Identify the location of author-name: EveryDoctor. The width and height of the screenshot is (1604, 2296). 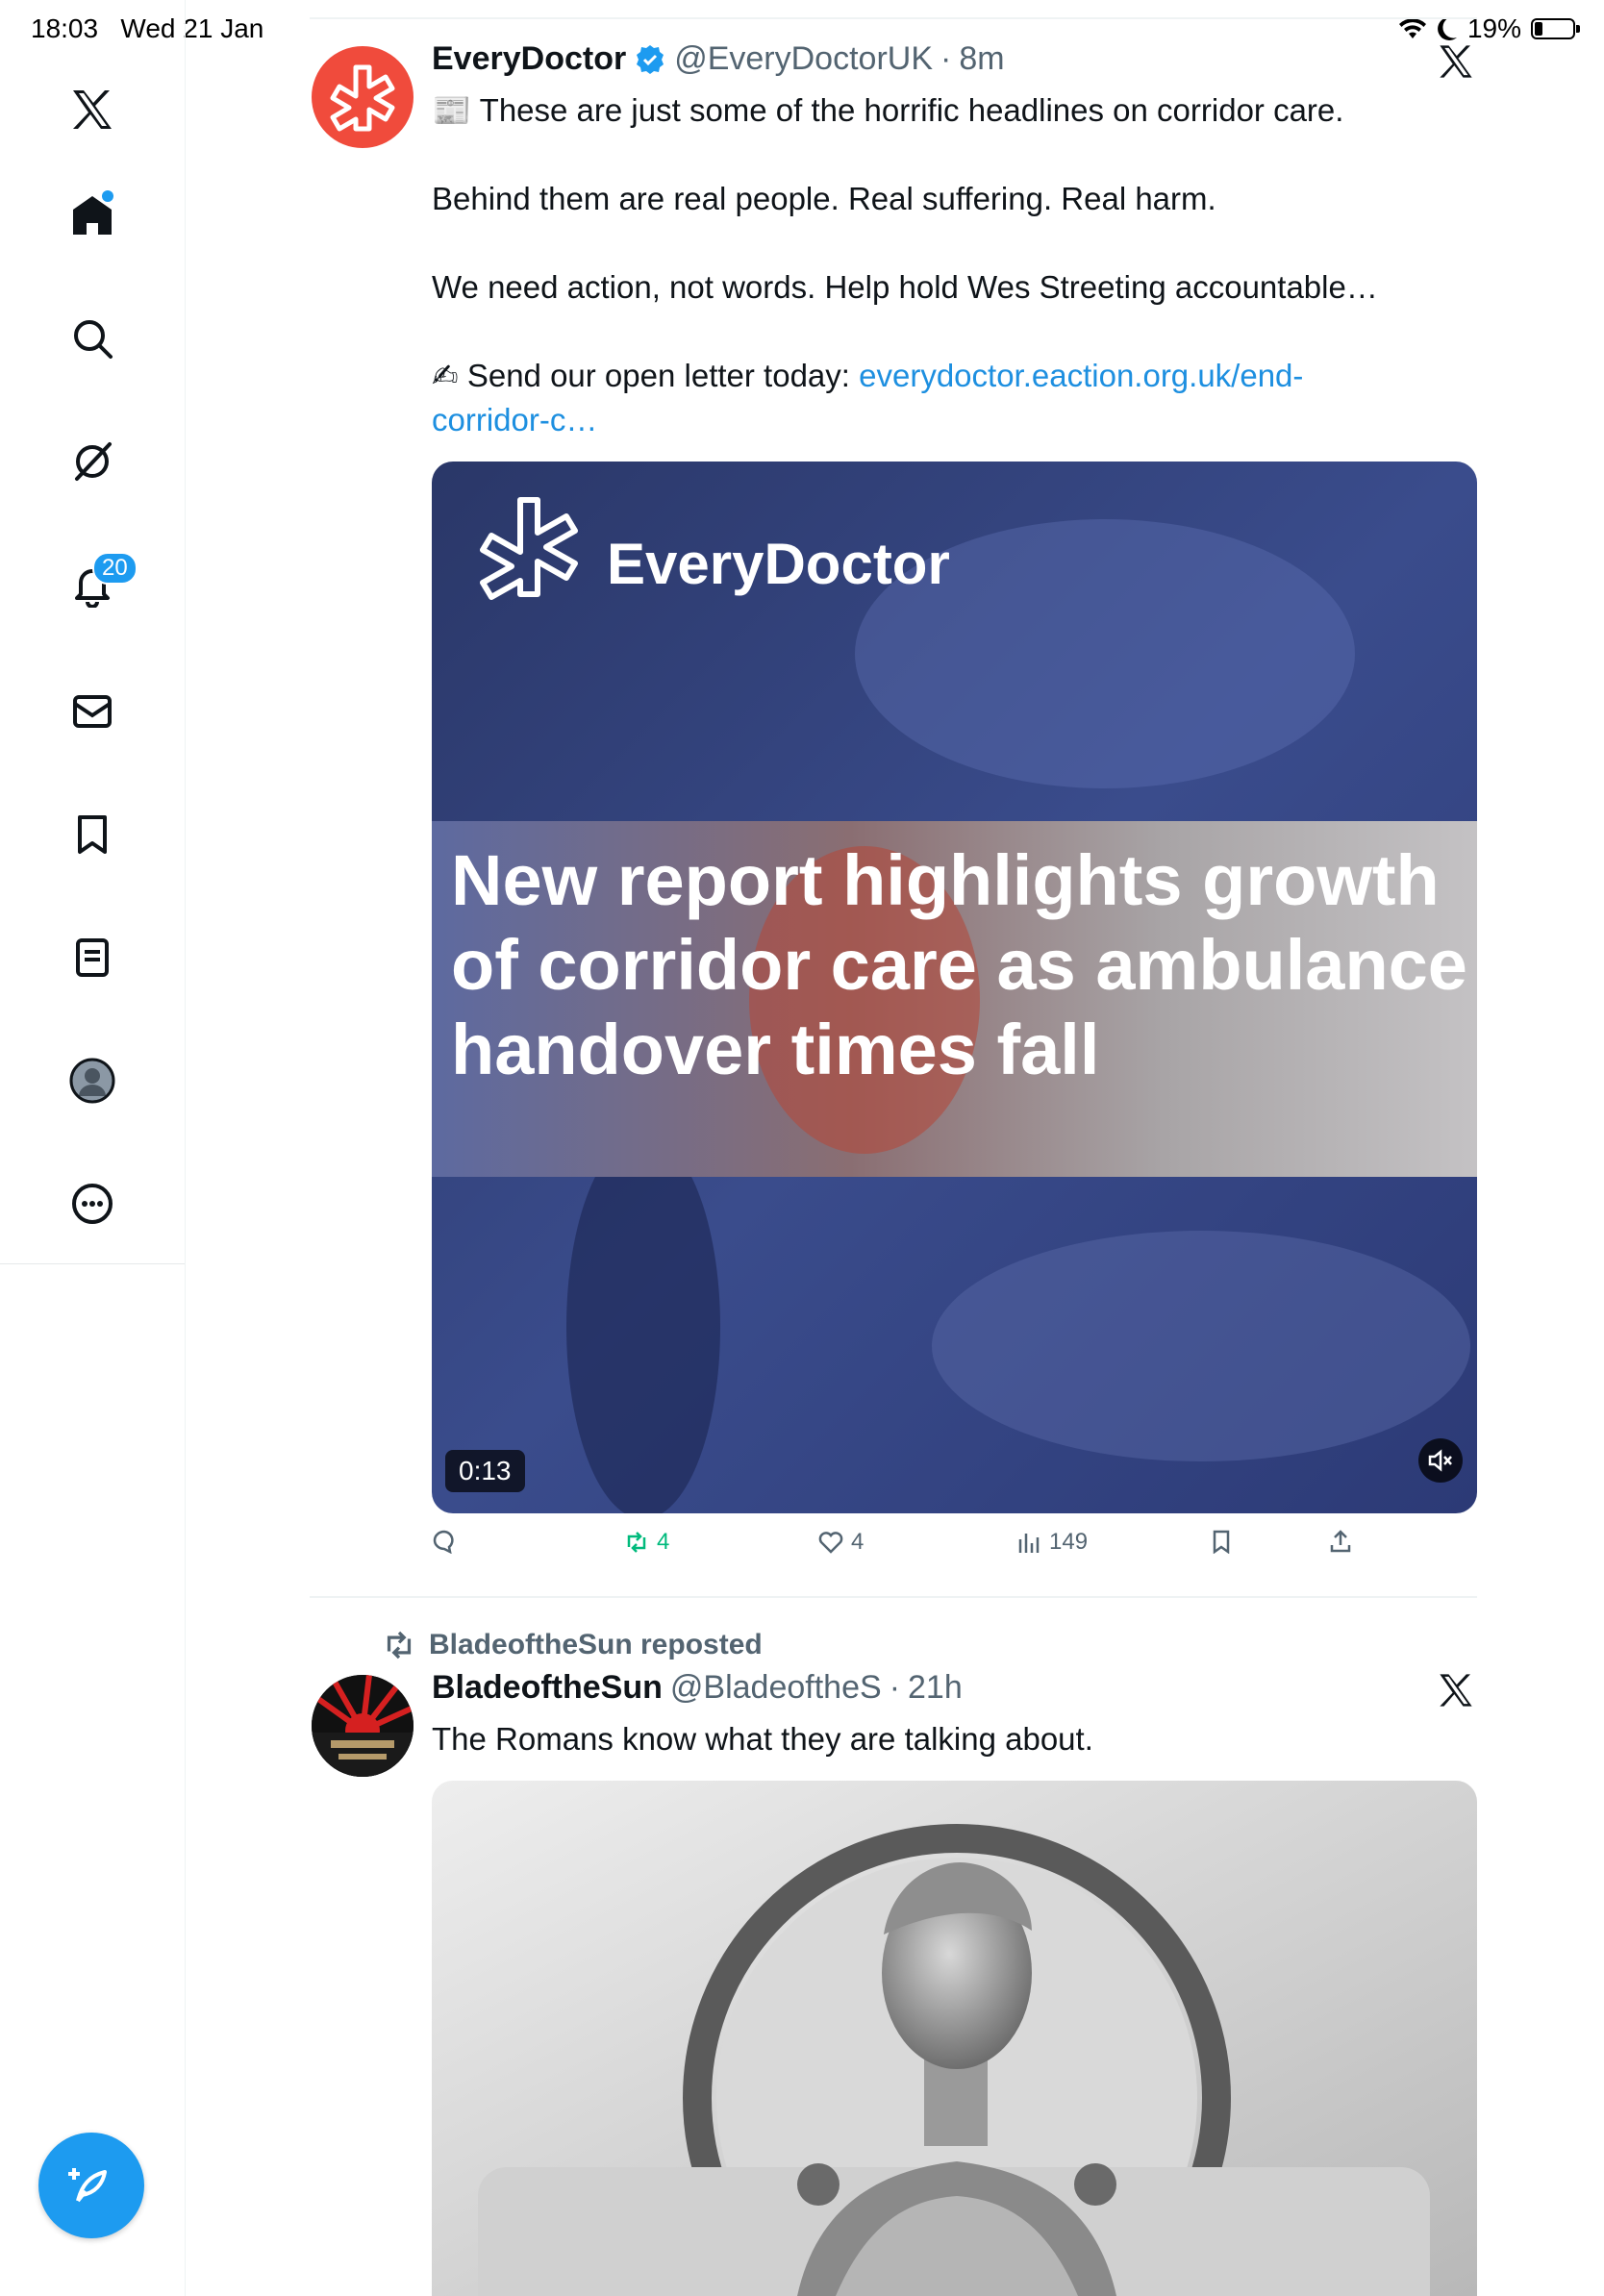
(529, 59).